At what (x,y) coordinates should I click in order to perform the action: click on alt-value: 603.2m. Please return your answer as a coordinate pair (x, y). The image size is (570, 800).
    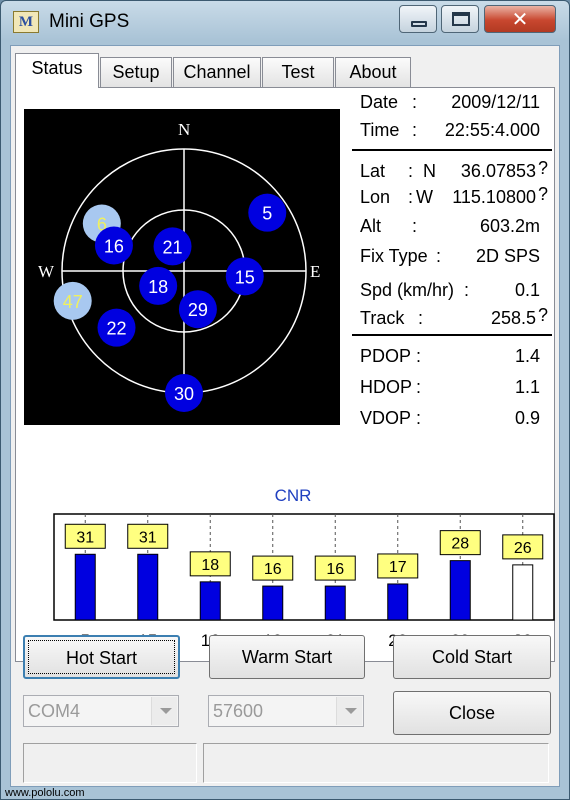
    Looking at the image, I should click on (509, 226).